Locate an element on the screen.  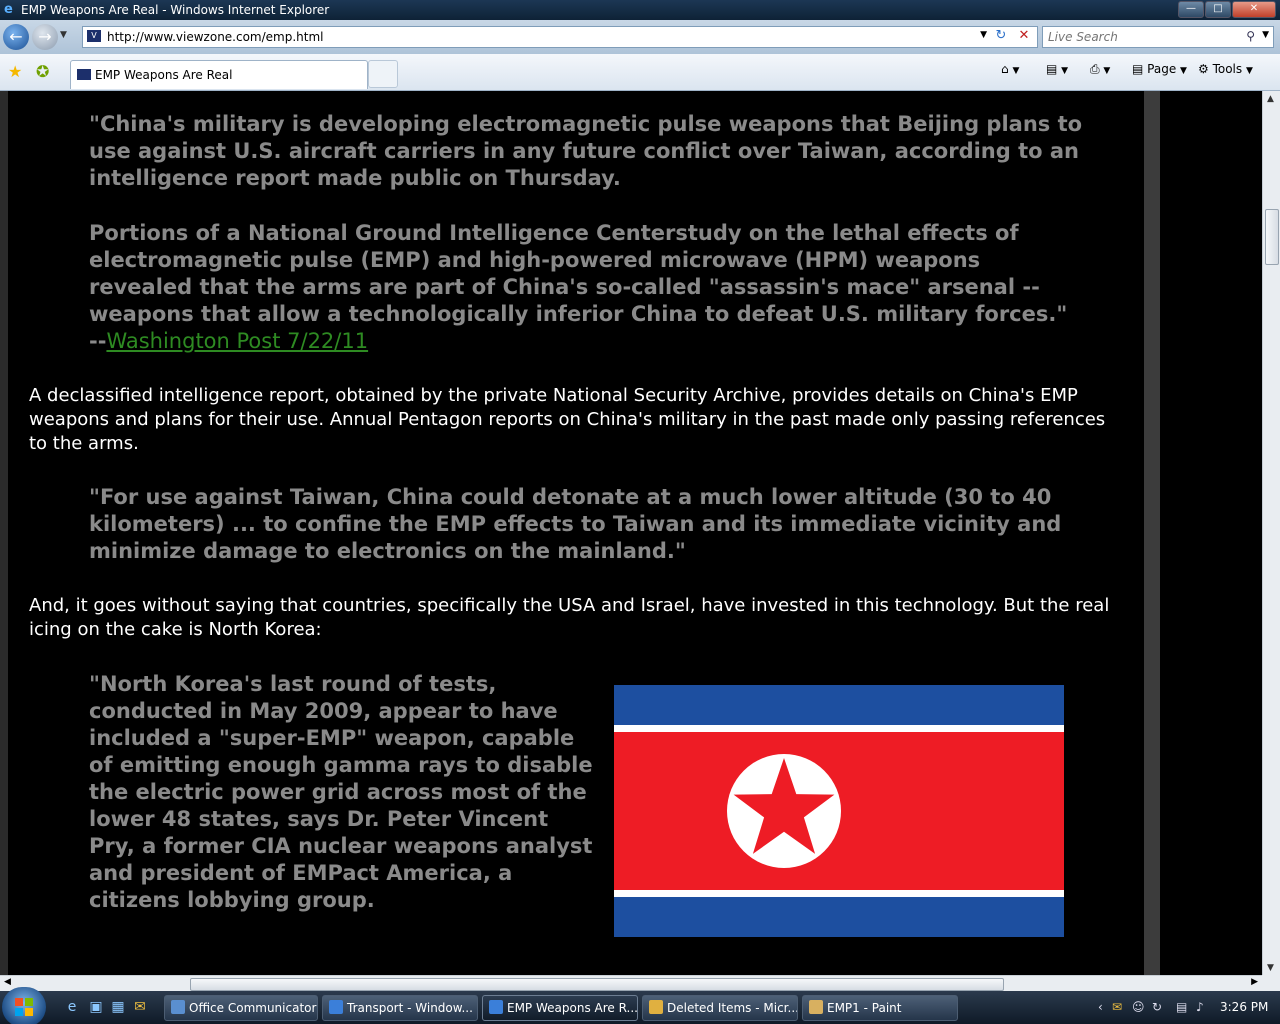
quicklaunch-ie-icon: e is located at coordinates (72, 1007).